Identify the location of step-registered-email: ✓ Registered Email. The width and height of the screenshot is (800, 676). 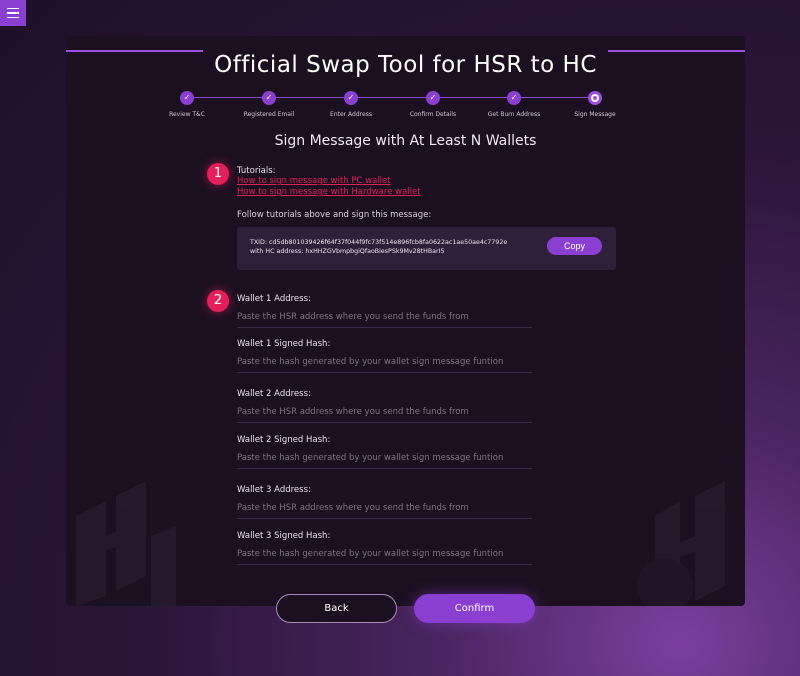
(269, 104).